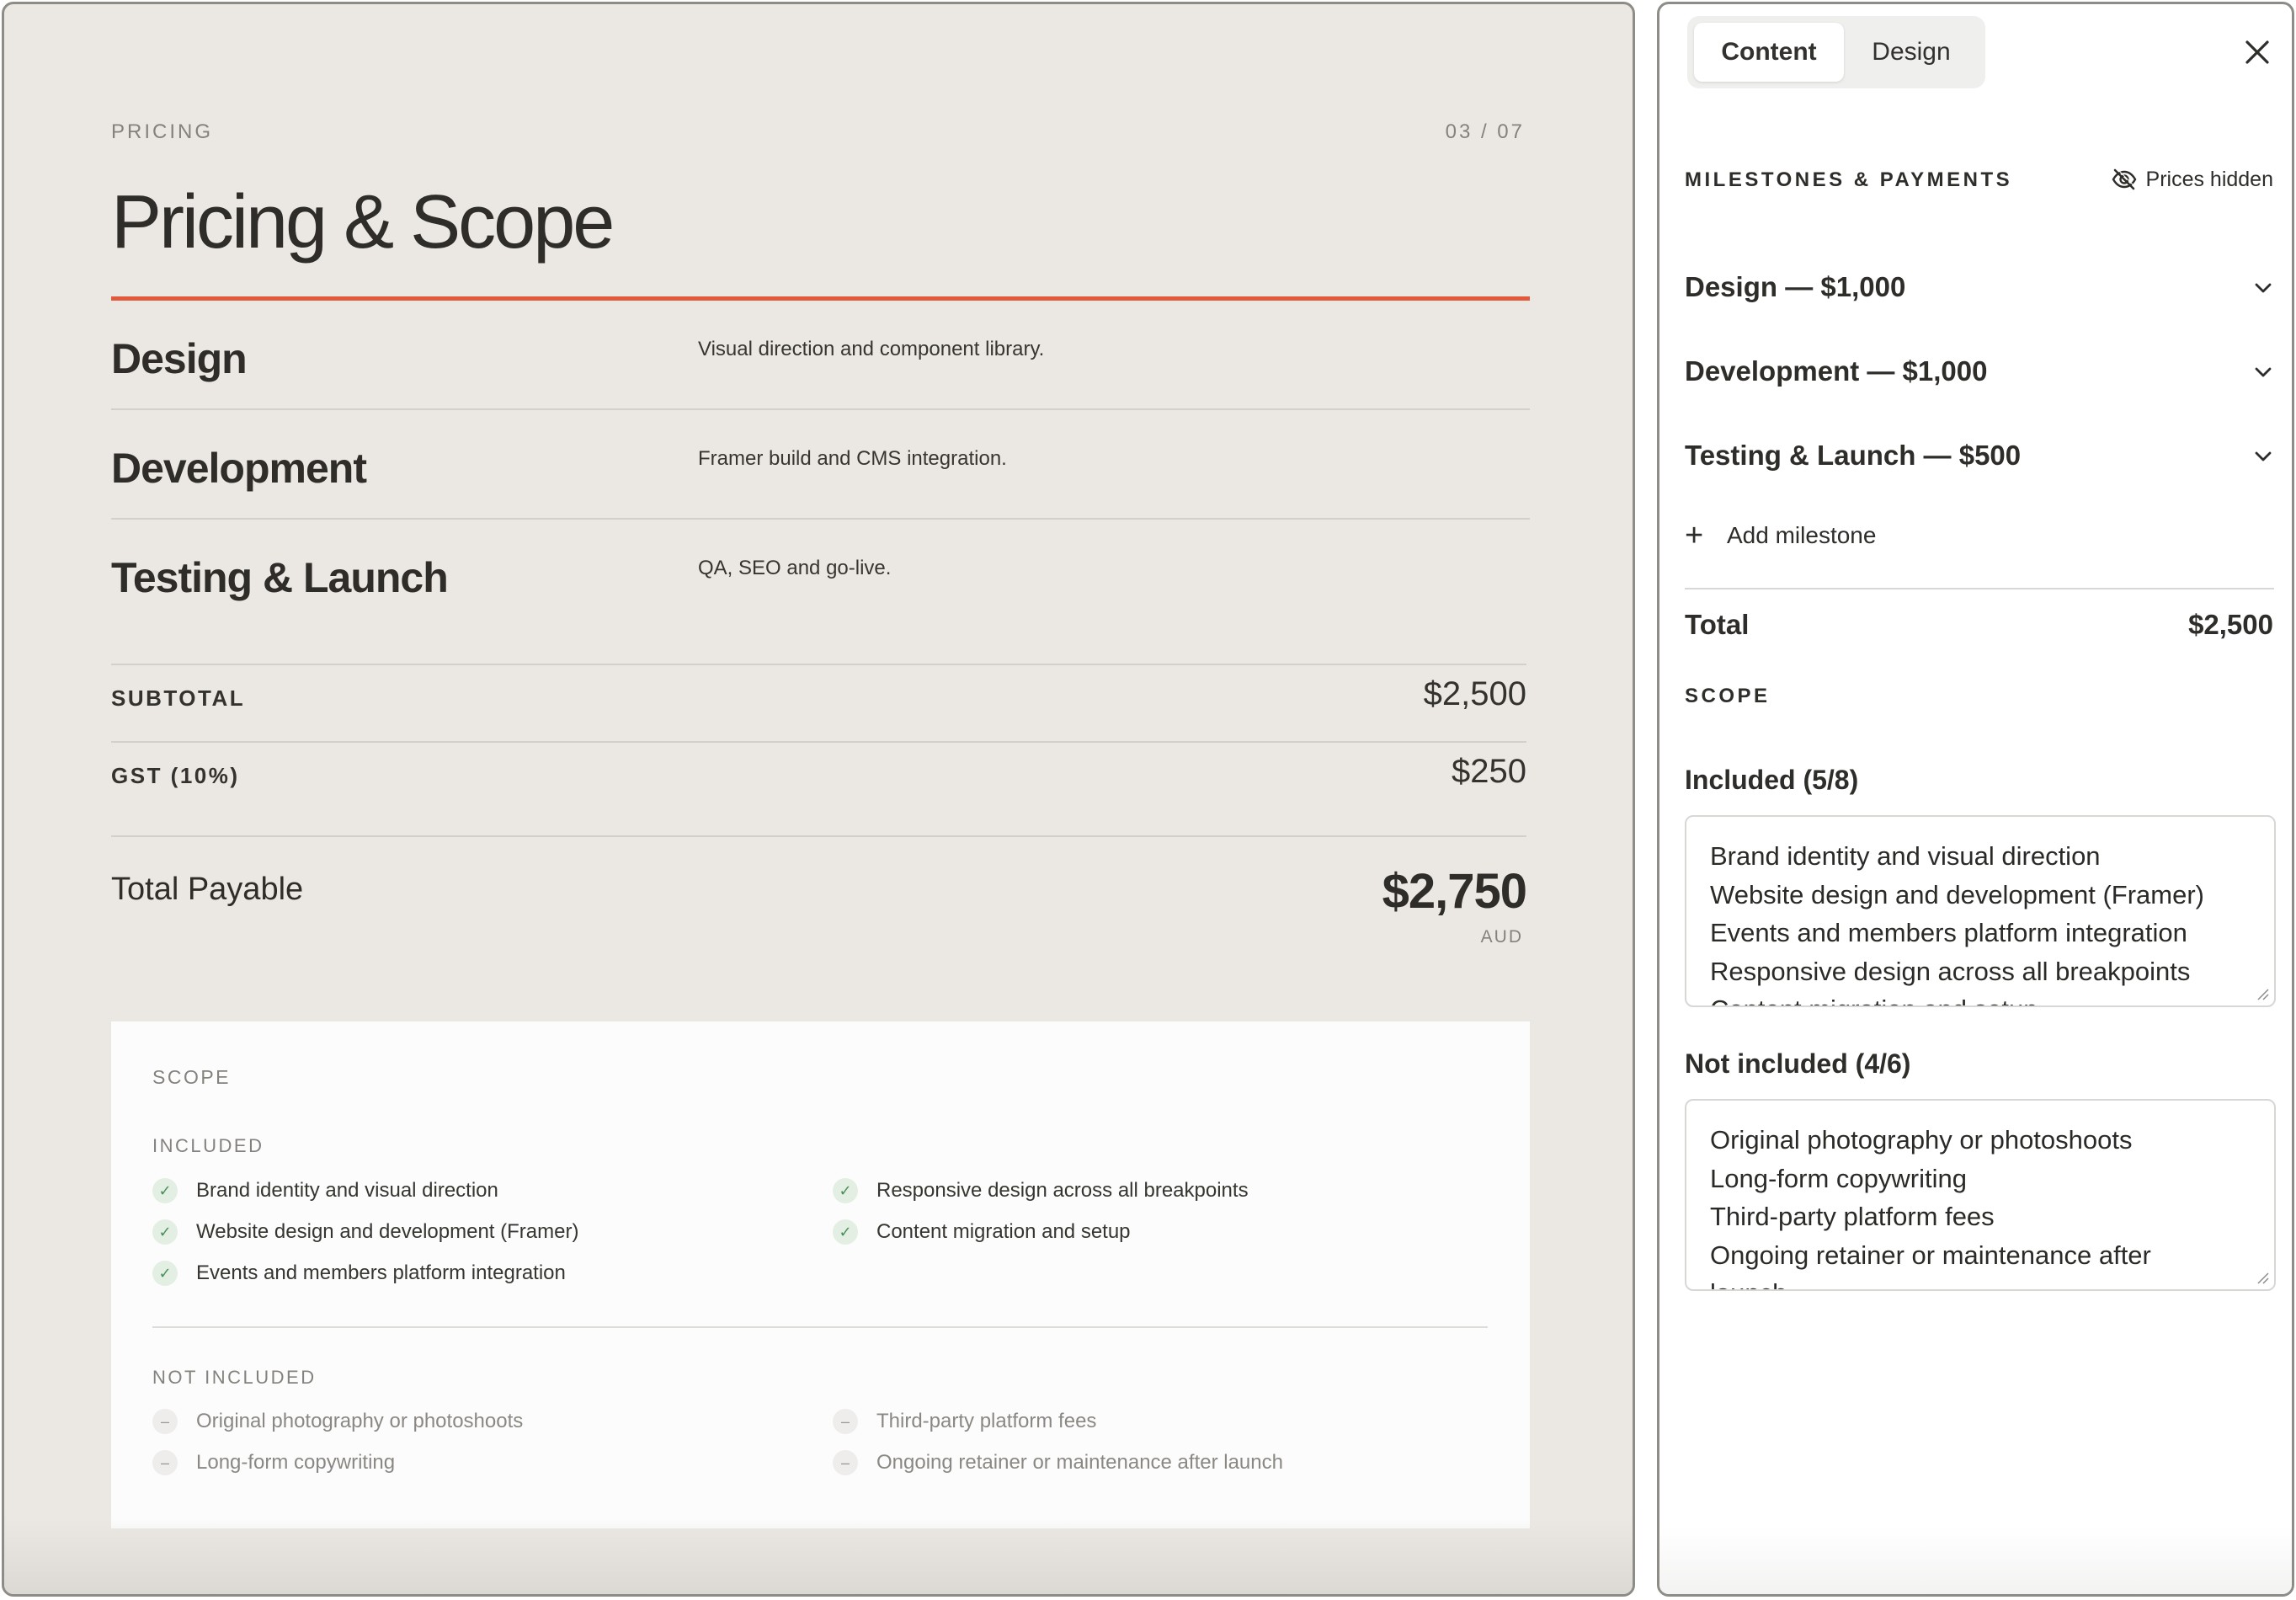 This screenshot has width=2296, height=1600. I want to click on accordion-label: Testing & Launch — $500, so click(1853, 455).